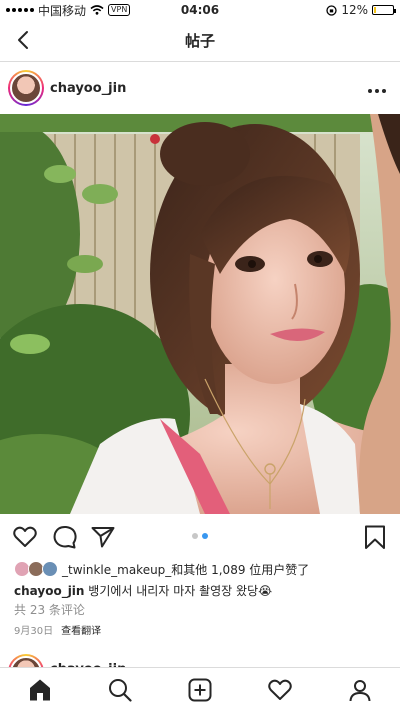  What do you see at coordinates (360, 690) in the screenshot?
I see `profile-icon` at bounding box center [360, 690].